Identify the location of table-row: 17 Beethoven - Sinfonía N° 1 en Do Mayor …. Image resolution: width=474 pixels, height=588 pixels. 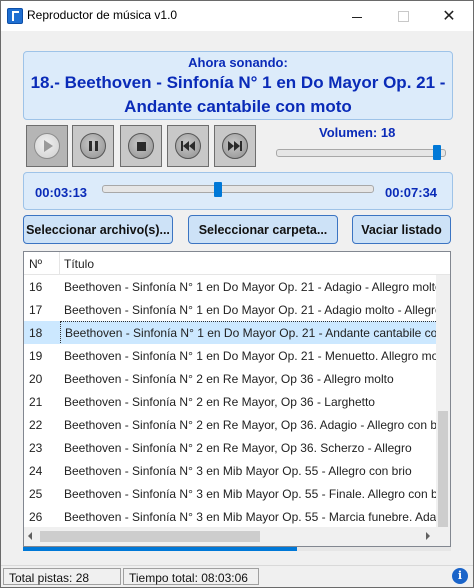
(230, 309).